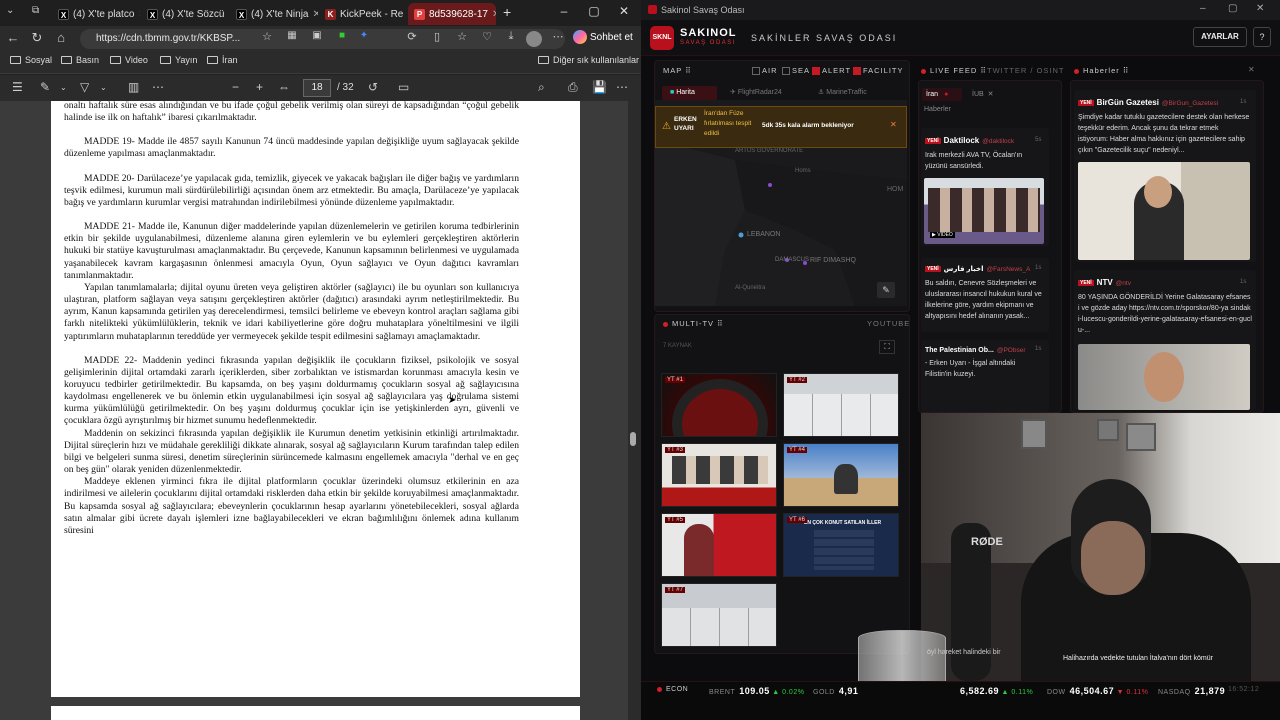 This screenshot has height=720, width=1280. I want to click on settings-button: AYARLAR, so click(1220, 37).